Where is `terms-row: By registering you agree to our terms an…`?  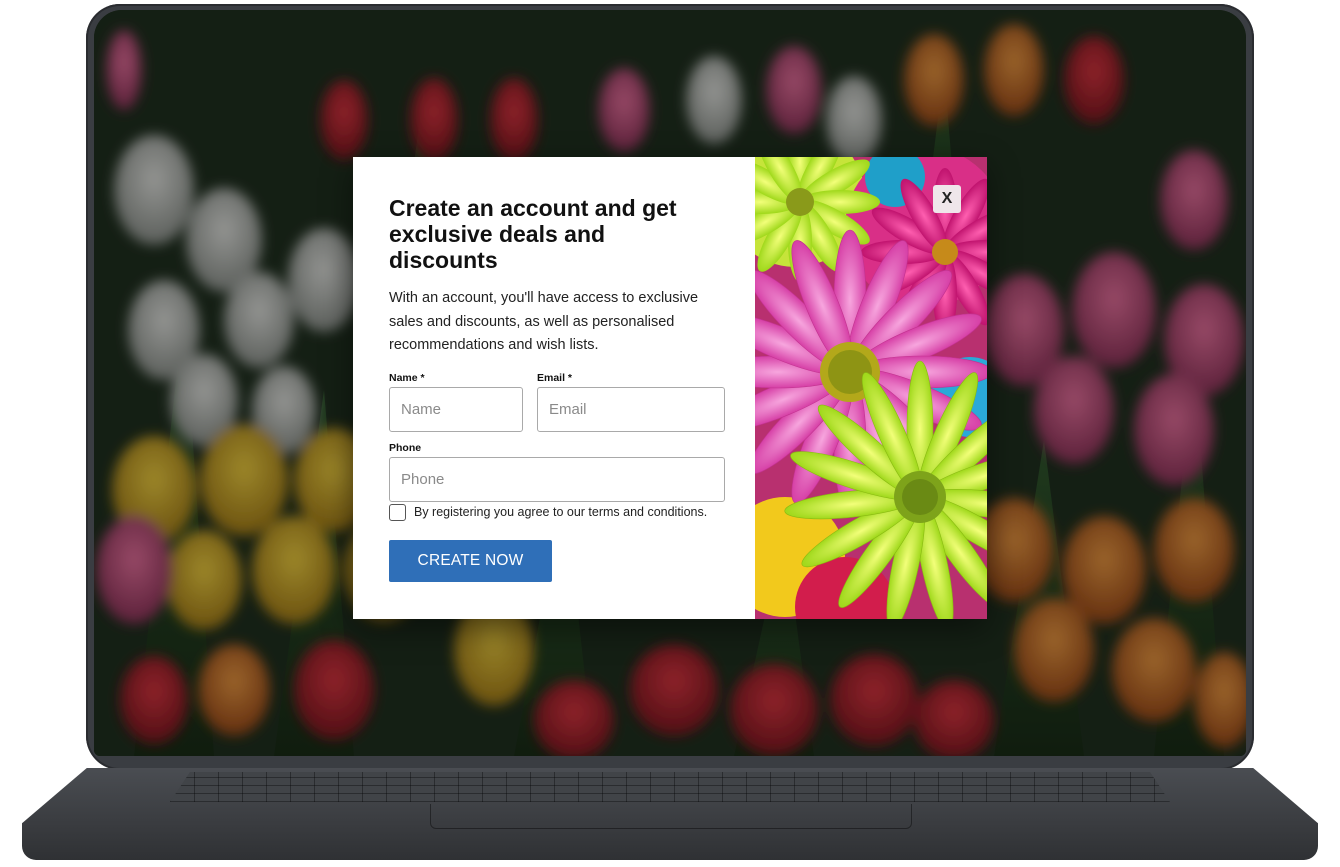
terms-row: By registering you agree to our terms an… is located at coordinates (557, 512).